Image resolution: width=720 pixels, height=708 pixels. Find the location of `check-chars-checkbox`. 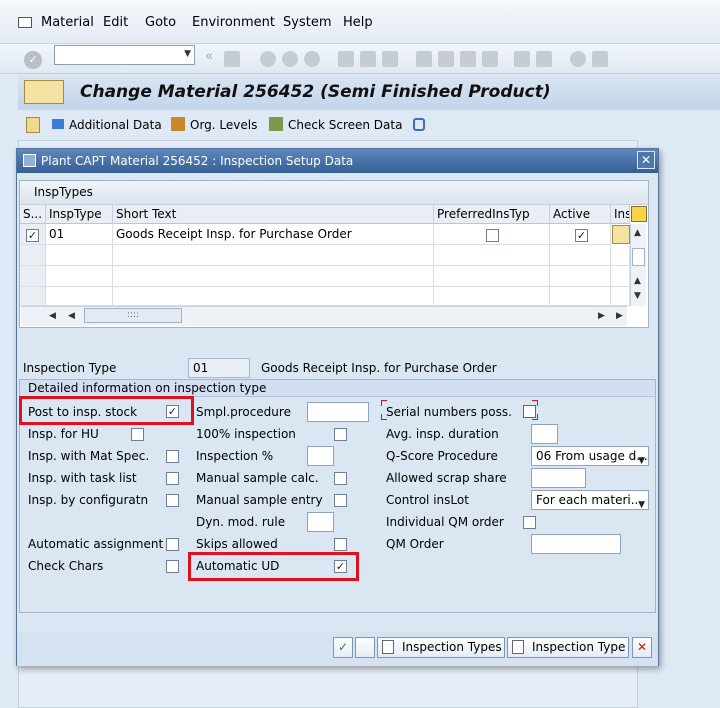

check-chars-checkbox is located at coordinates (172, 566).